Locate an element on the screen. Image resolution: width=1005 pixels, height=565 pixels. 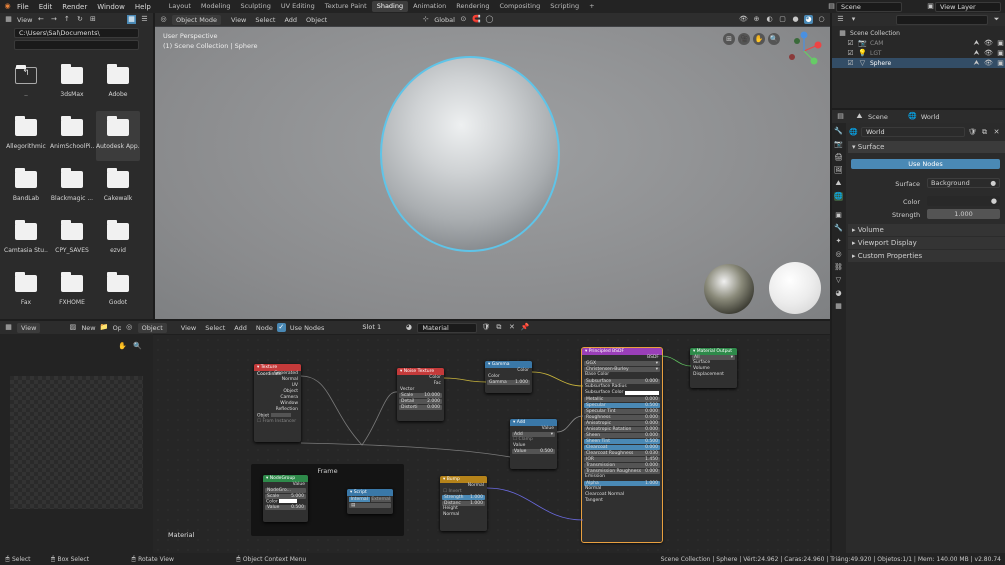
visibility-icon: 👁 is located at coordinates (743, 19).